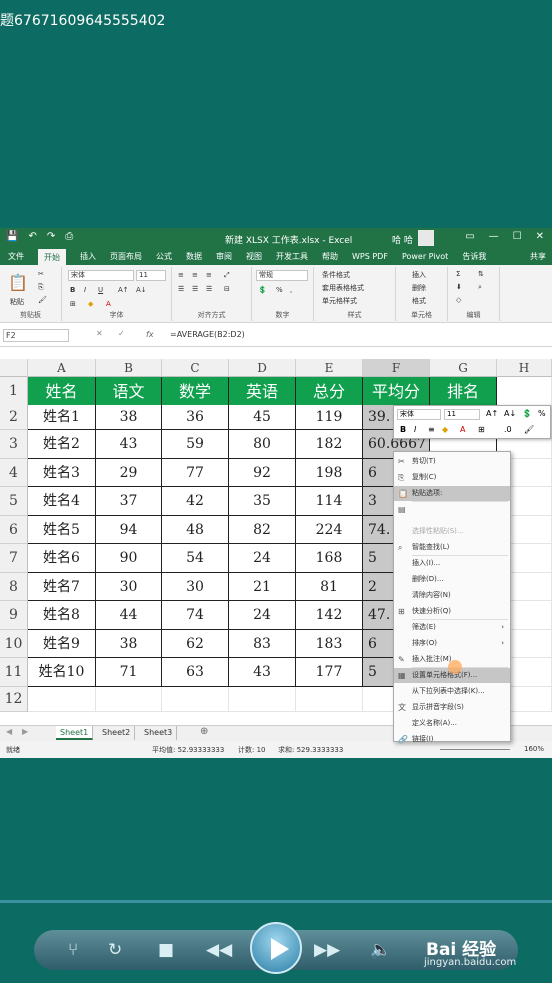  I want to click on underline-button: U, so click(100, 290).